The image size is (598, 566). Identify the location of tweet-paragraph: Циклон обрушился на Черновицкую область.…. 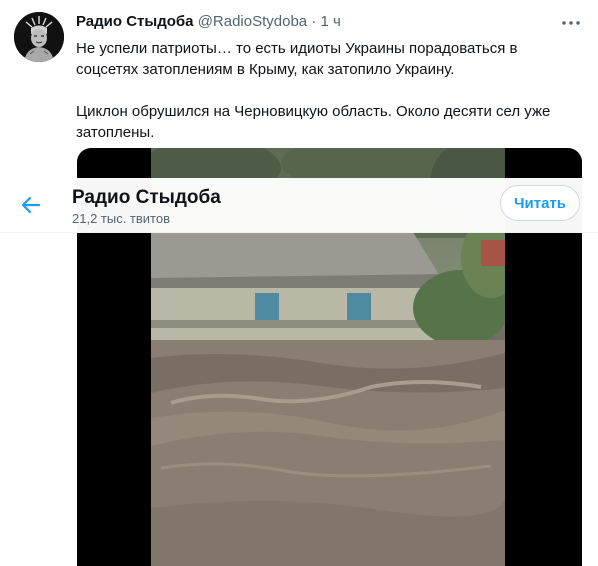
(313, 122).